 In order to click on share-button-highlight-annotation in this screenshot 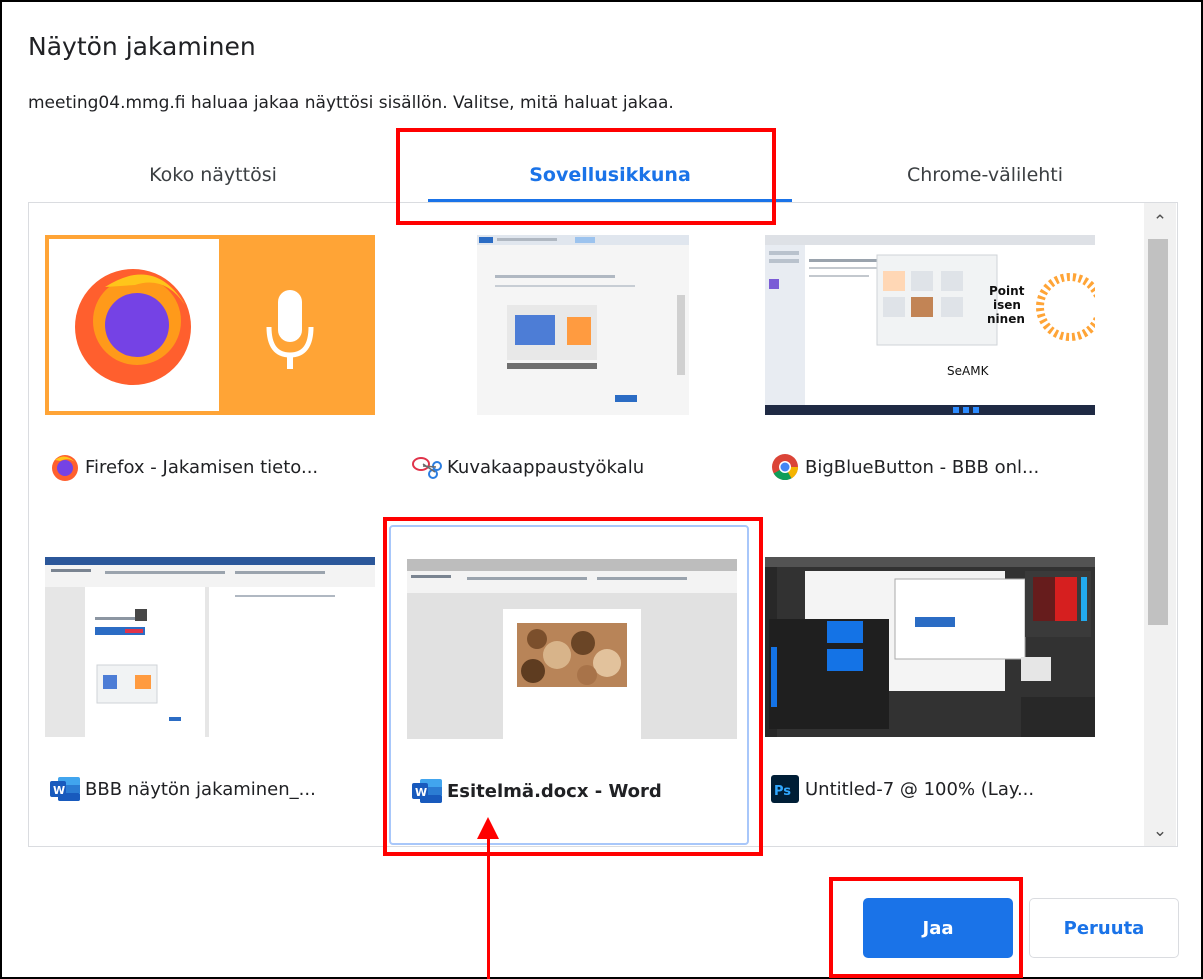, I will do `click(926, 927)`.